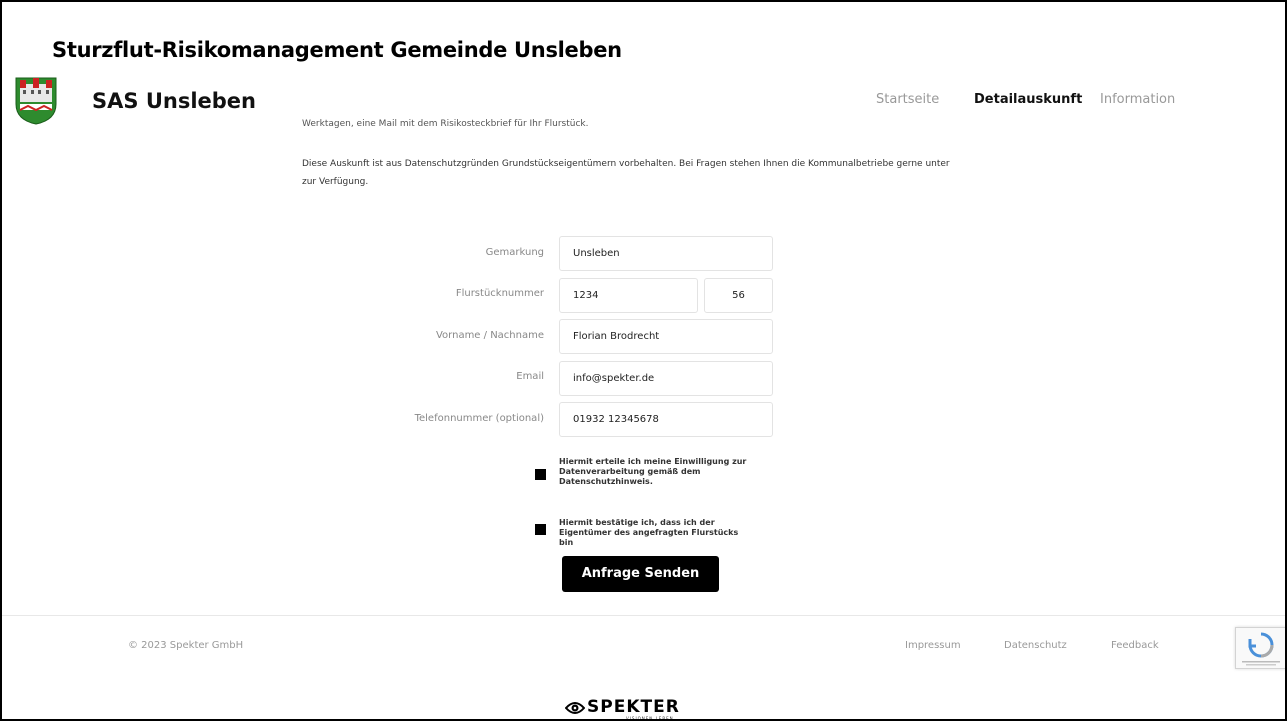 Image resolution: width=1287 pixels, height=721 pixels. What do you see at coordinates (36, 101) in the screenshot?
I see `municipal-crest-icon` at bounding box center [36, 101].